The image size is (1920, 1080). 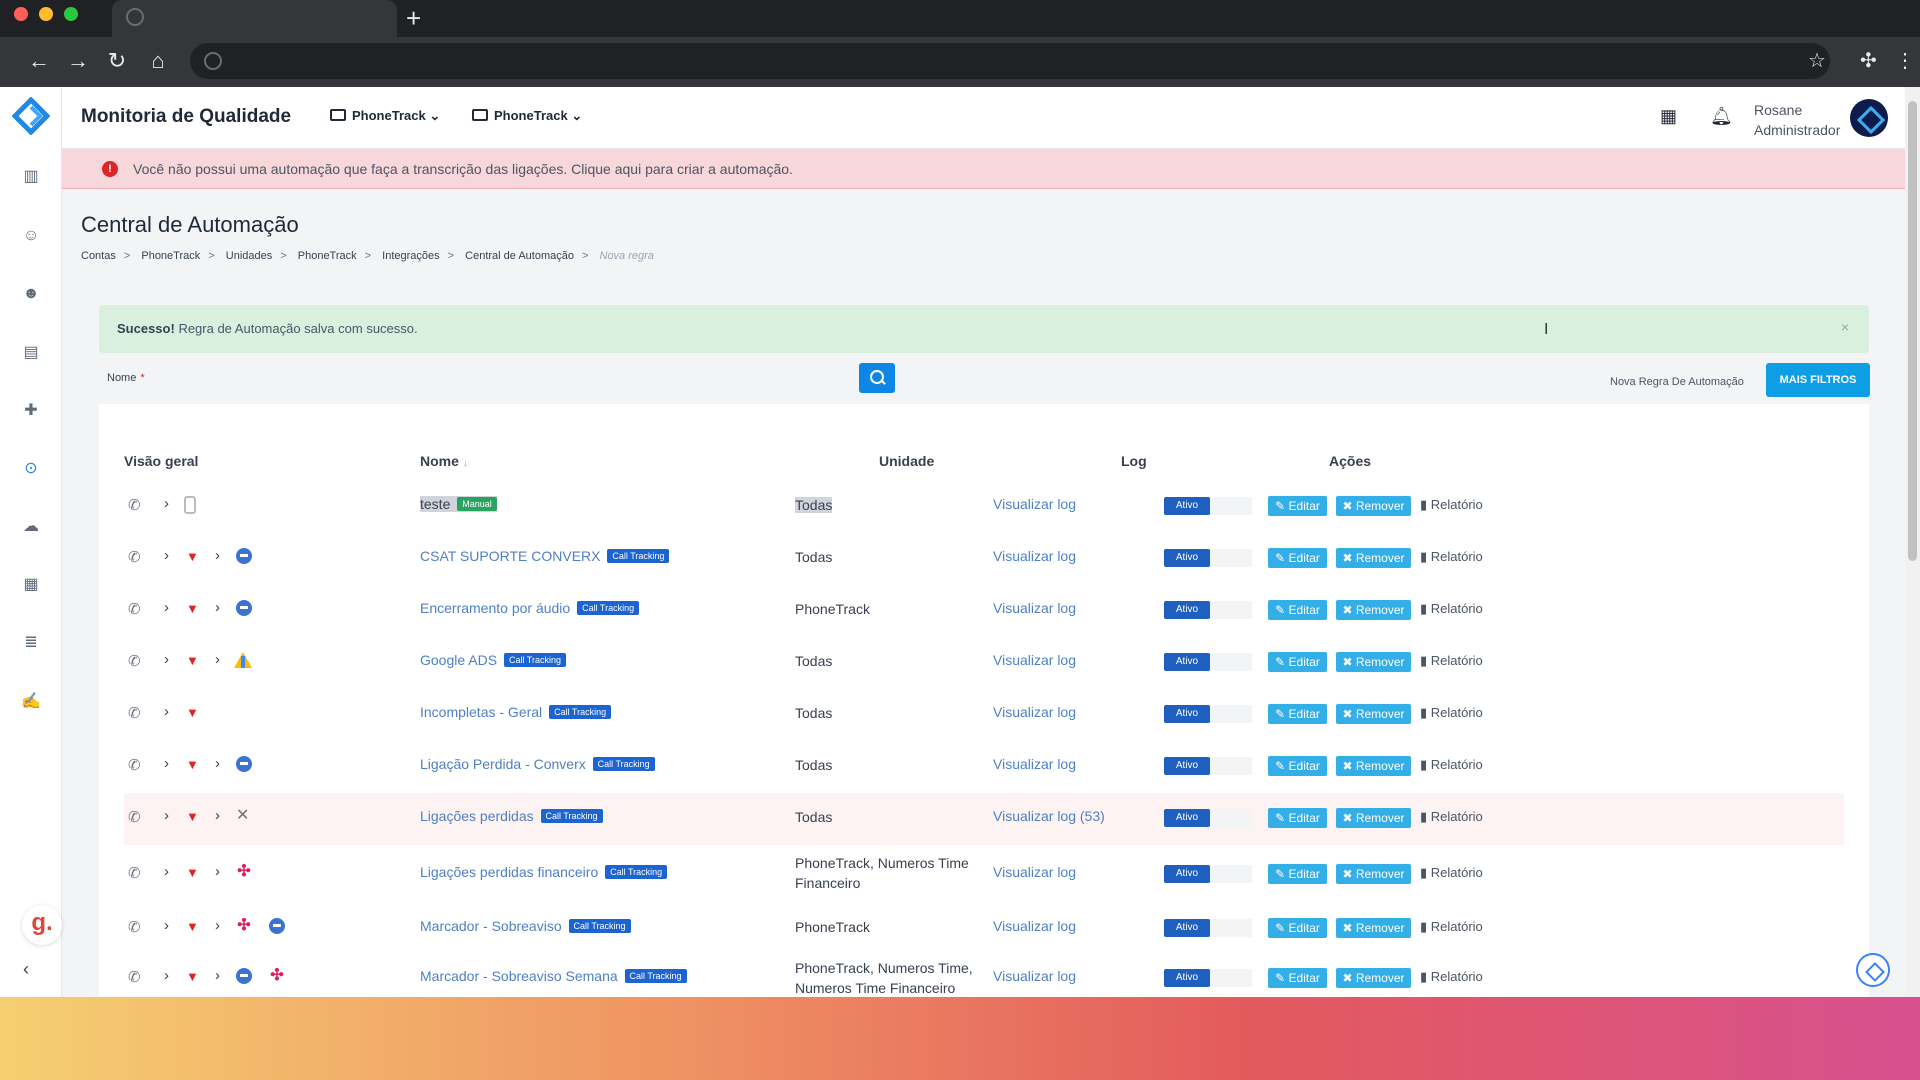 What do you see at coordinates (511, 816) in the screenshot?
I see `rule-name: Ligações perdidas Call Tracking` at bounding box center [511, 816].